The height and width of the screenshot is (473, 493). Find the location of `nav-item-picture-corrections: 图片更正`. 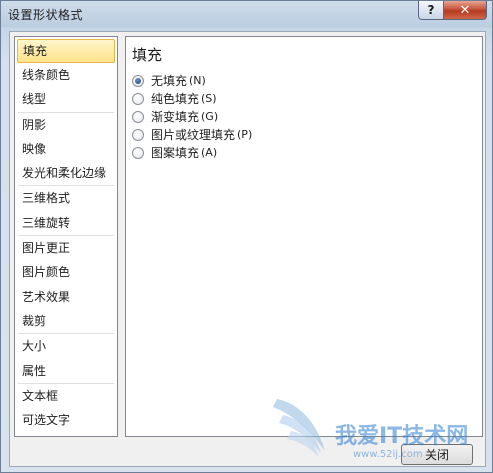

nav-item-picture-corrections: 图片更正 is located at coordinates (66, 248).